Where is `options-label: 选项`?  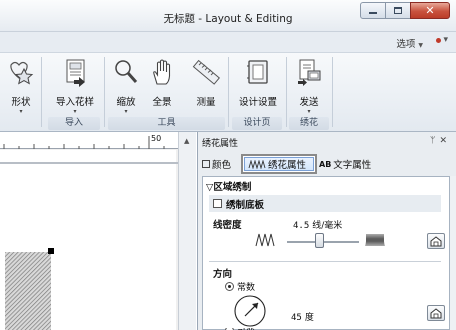 options-label: 选项 is located at coordinates (406, 44).